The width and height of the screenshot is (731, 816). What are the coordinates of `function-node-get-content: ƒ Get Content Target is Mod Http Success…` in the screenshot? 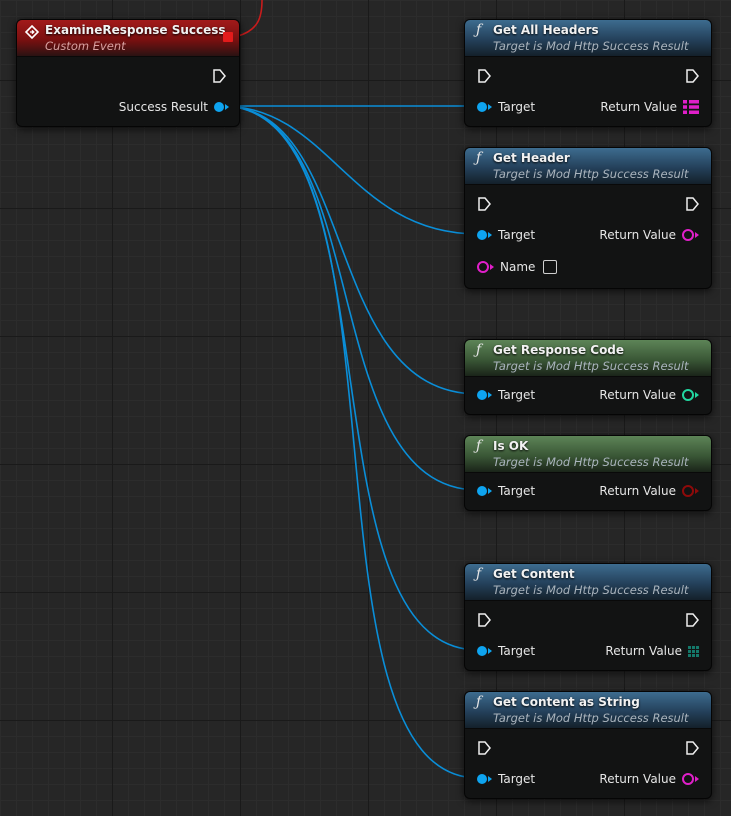 It's located at (588, 617).